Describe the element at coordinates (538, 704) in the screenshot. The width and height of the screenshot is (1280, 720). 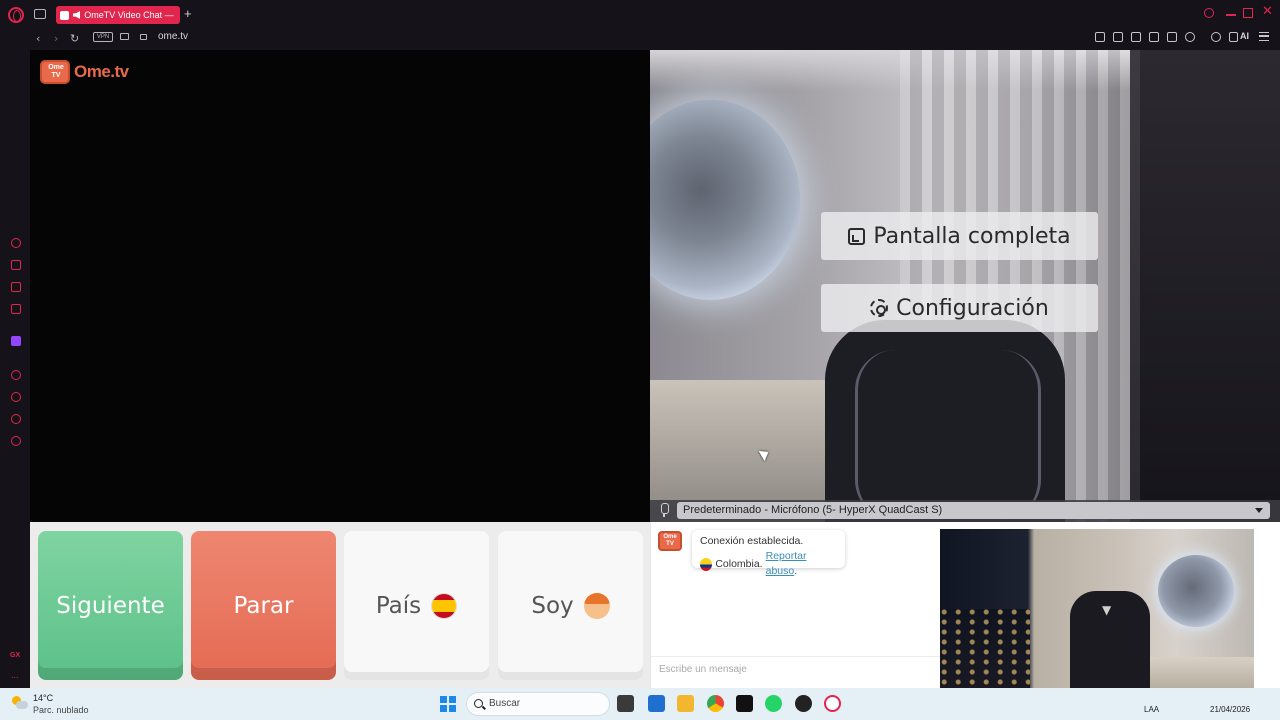
I see `taskbar-search: Buscar` at that location.